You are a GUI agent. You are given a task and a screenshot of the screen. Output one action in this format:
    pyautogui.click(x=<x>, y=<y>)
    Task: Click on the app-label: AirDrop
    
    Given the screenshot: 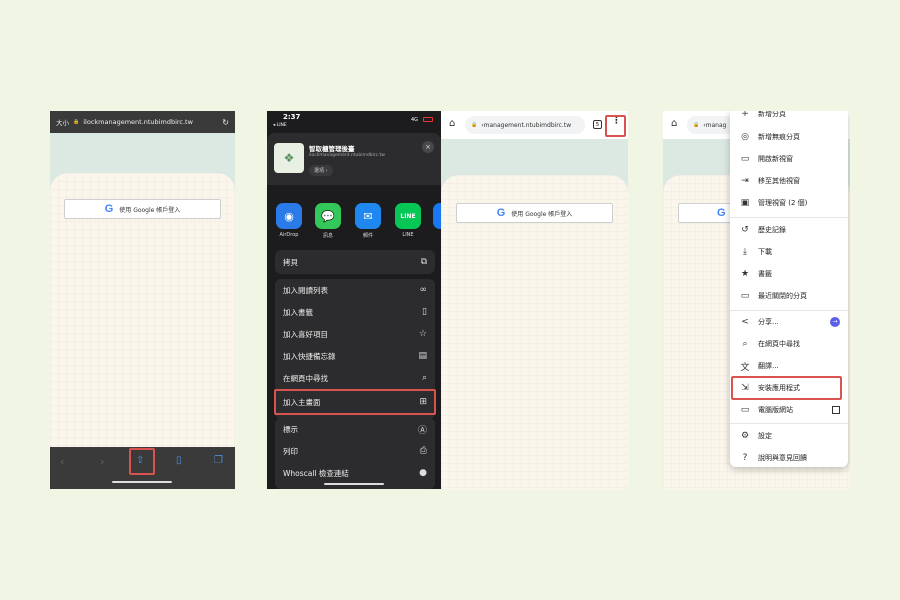 What is the action you would take?
    pyautogui.click(x=289, y=235)
    